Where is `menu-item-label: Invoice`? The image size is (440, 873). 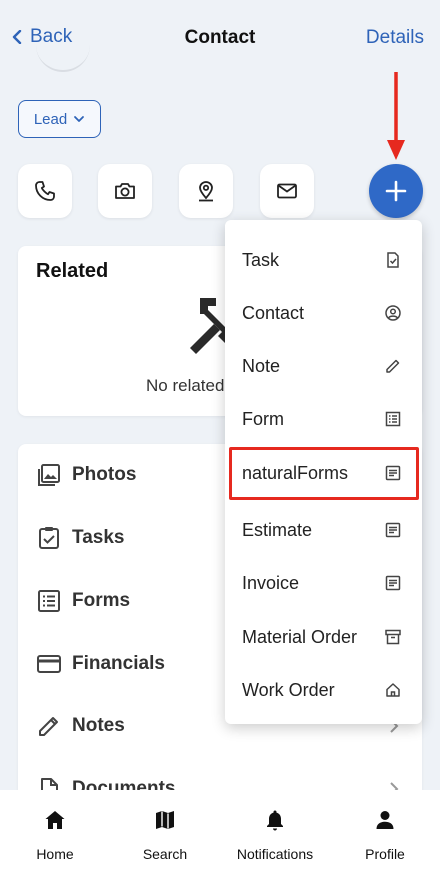 menu-item-label: Invoice is located at coordinates (271, 582).